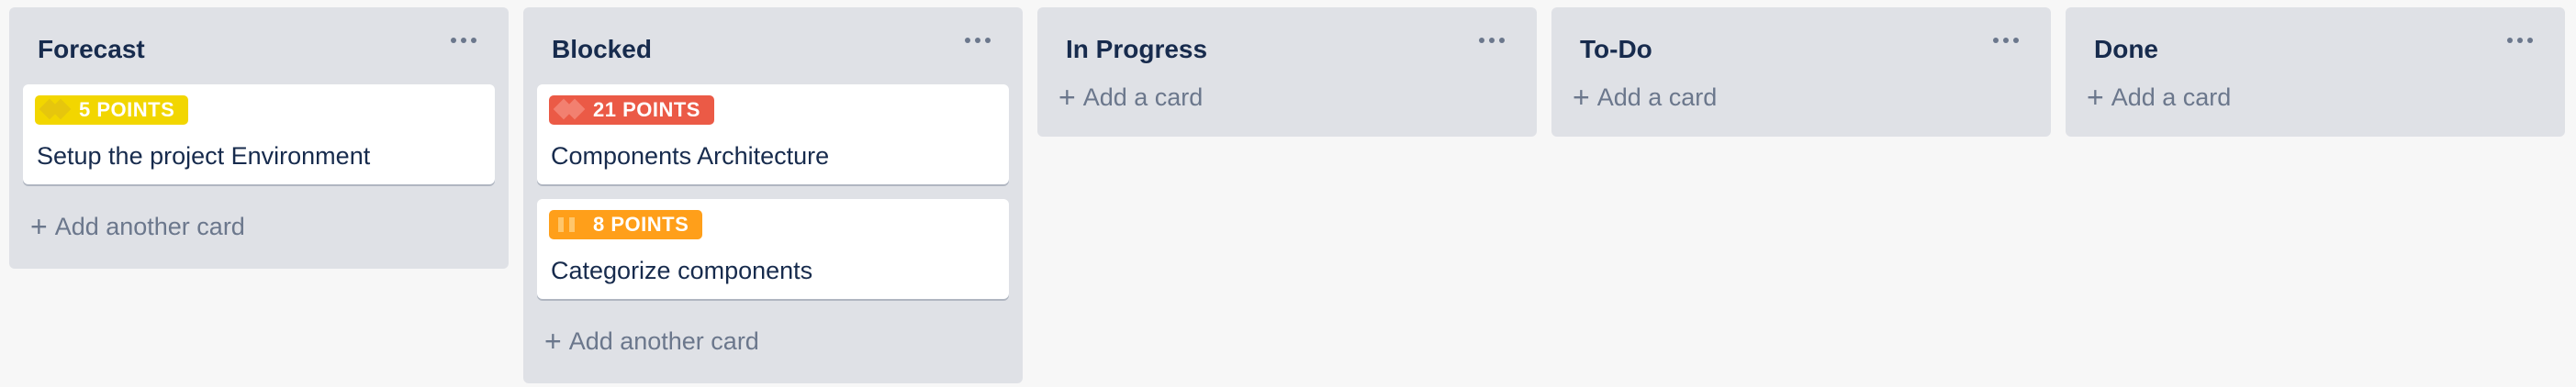  I want to click on list-header: Done, so click(2315, 45).